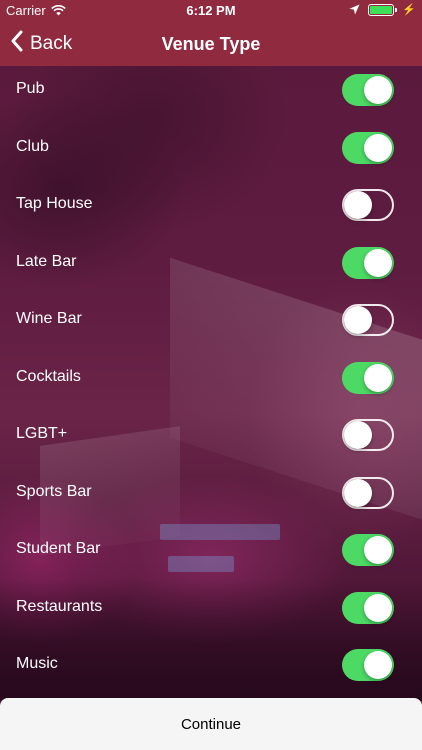 The image size is (422, 750). I want to click on venue-toggle-tap-house, so click(368, 205).